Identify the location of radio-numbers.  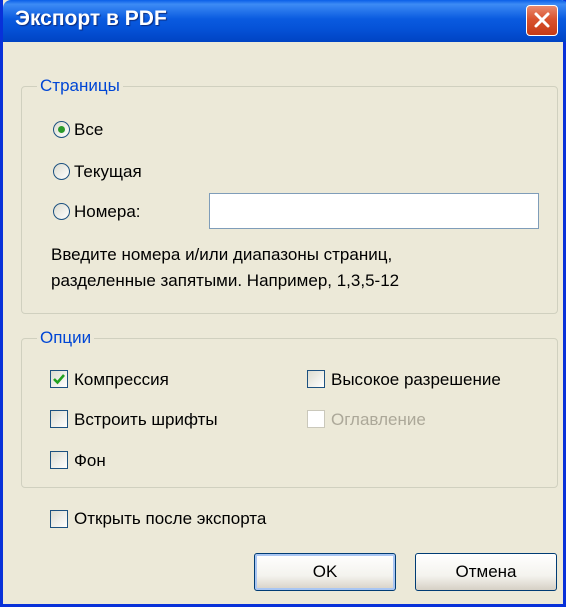
(61, 211).